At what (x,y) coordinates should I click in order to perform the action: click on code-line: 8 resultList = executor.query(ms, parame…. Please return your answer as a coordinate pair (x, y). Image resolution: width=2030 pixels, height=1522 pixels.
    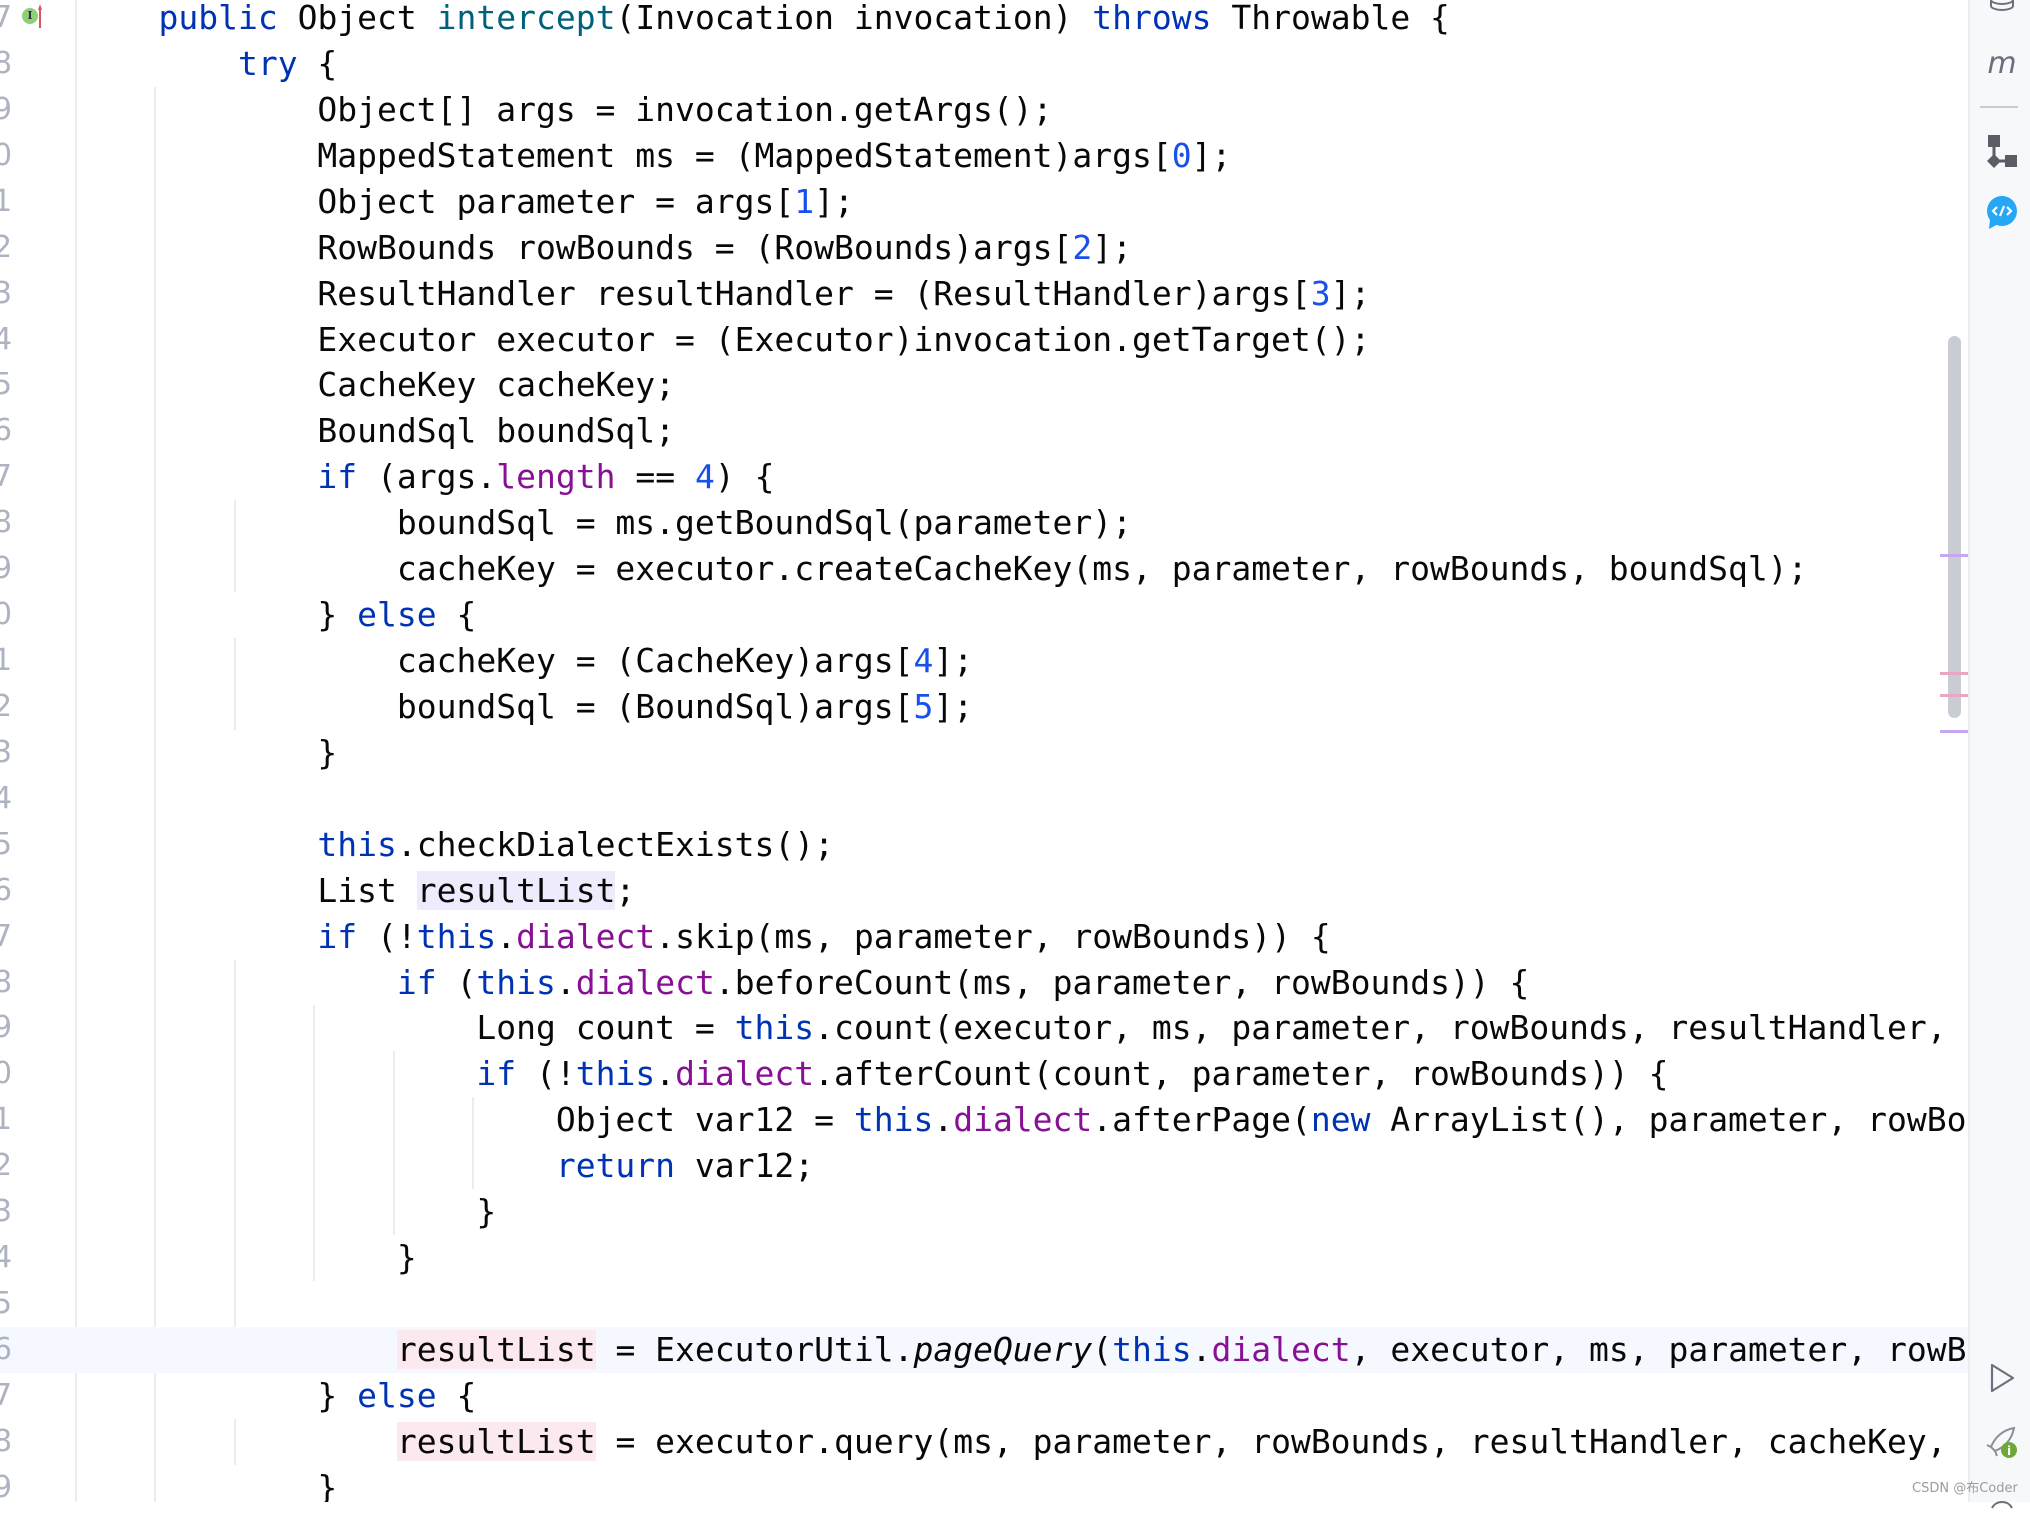
    Looking at the image, I should click on (984, 1442).